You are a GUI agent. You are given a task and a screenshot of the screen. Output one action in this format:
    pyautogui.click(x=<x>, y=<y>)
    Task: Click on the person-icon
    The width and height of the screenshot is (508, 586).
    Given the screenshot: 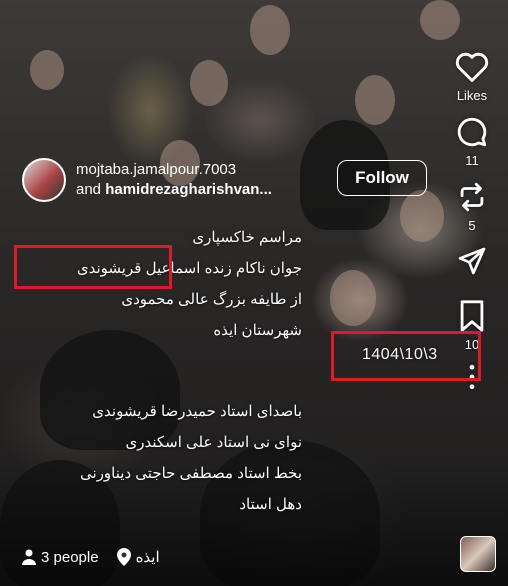 What is the action you would take?
    pyautogui.click(x=29, y=557)
    